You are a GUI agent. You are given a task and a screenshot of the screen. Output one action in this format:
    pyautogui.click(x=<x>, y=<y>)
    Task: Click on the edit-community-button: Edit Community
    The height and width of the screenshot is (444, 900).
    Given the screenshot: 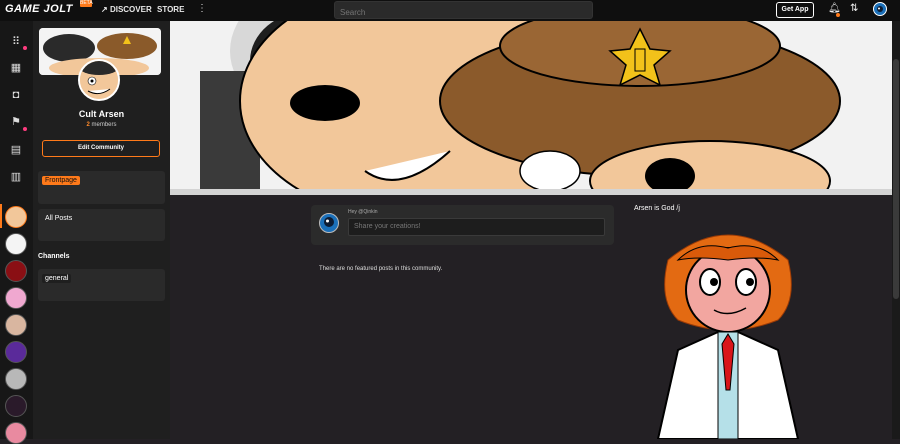 What is the action you would take?
    pyautogui.click(x=101, y=148)
    